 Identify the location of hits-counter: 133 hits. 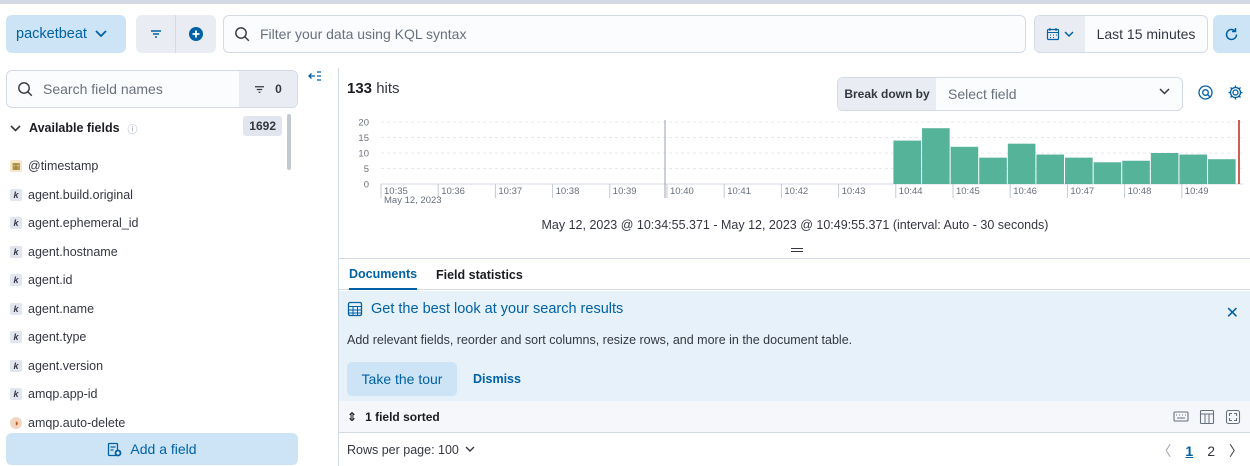
(373, 88).